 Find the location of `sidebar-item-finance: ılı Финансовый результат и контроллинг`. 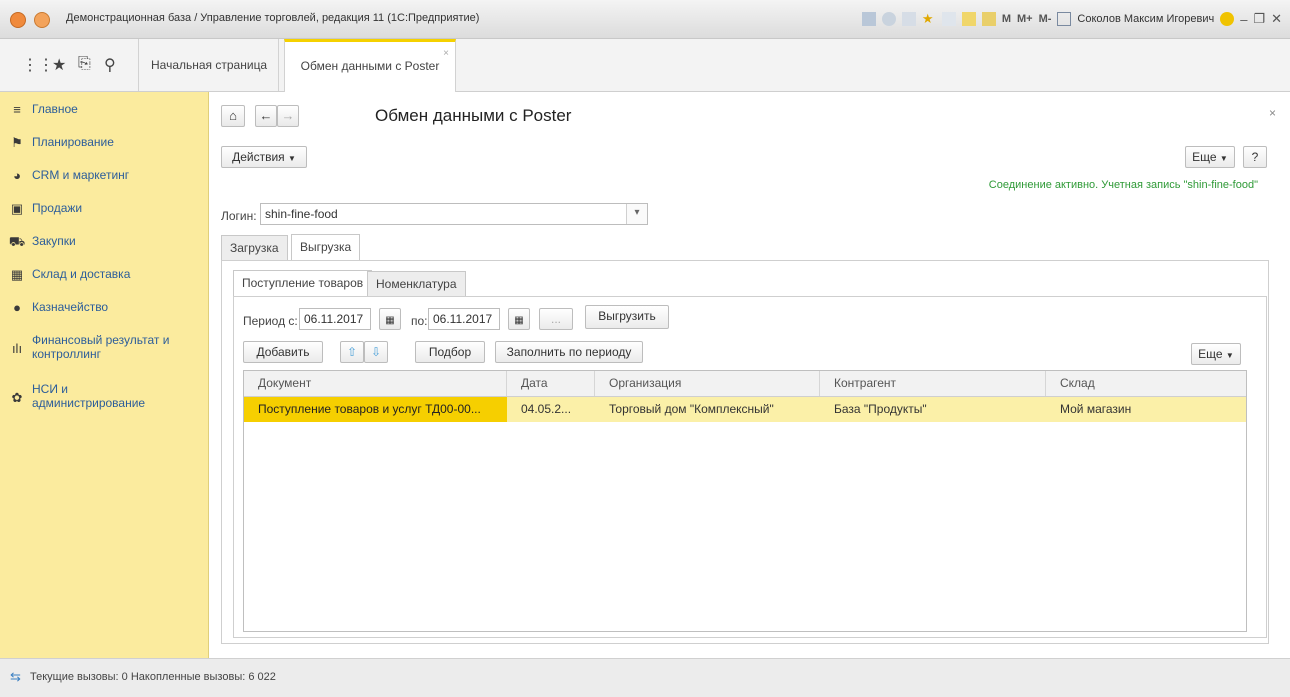

sidebar-item-finance: ılı Финансовый результат и контроллинг is located at coordinates (104, 347).